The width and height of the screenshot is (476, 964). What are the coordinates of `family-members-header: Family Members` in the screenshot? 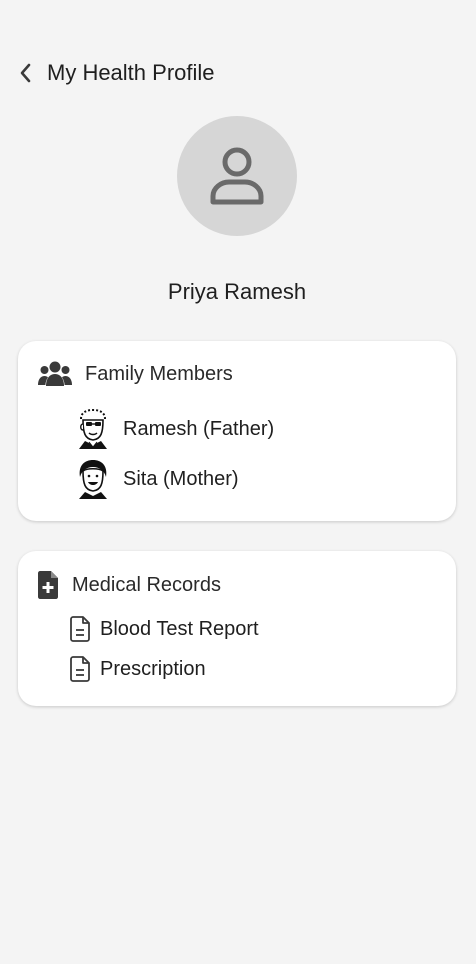 It's located at (135, 374).